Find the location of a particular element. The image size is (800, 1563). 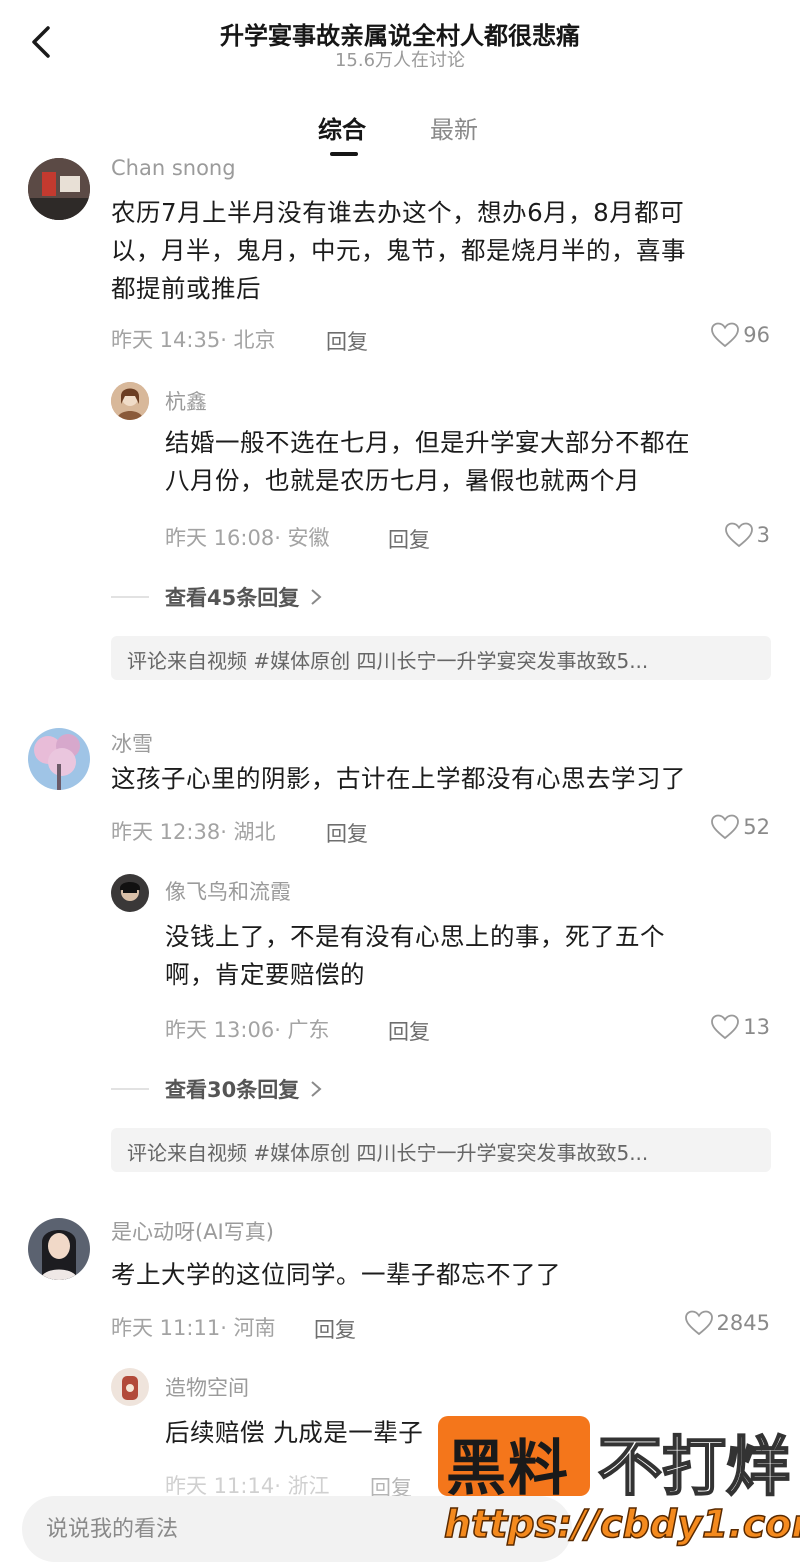

watermark-url: https://cbdy1.com is located at coordinates (621, 1524).